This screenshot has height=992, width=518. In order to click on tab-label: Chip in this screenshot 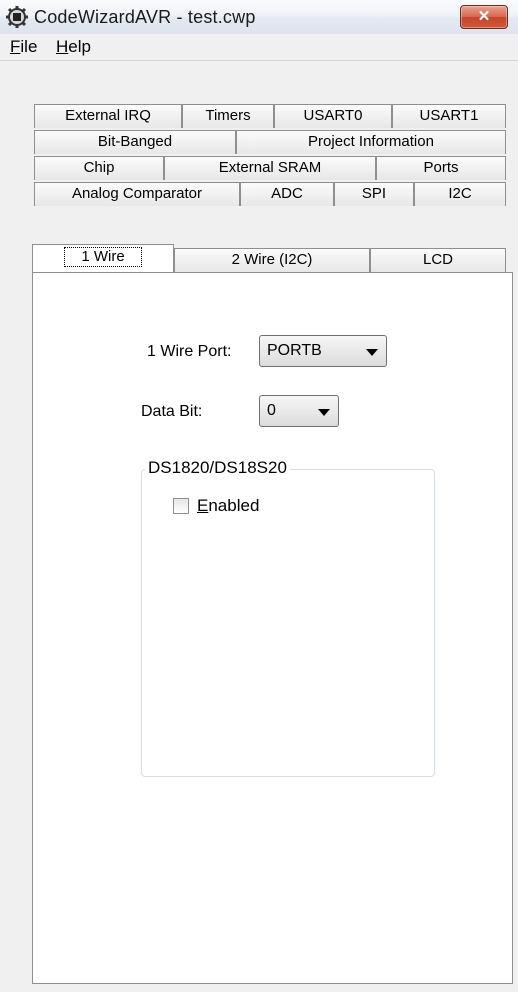, I will do `click(99, 167)`.